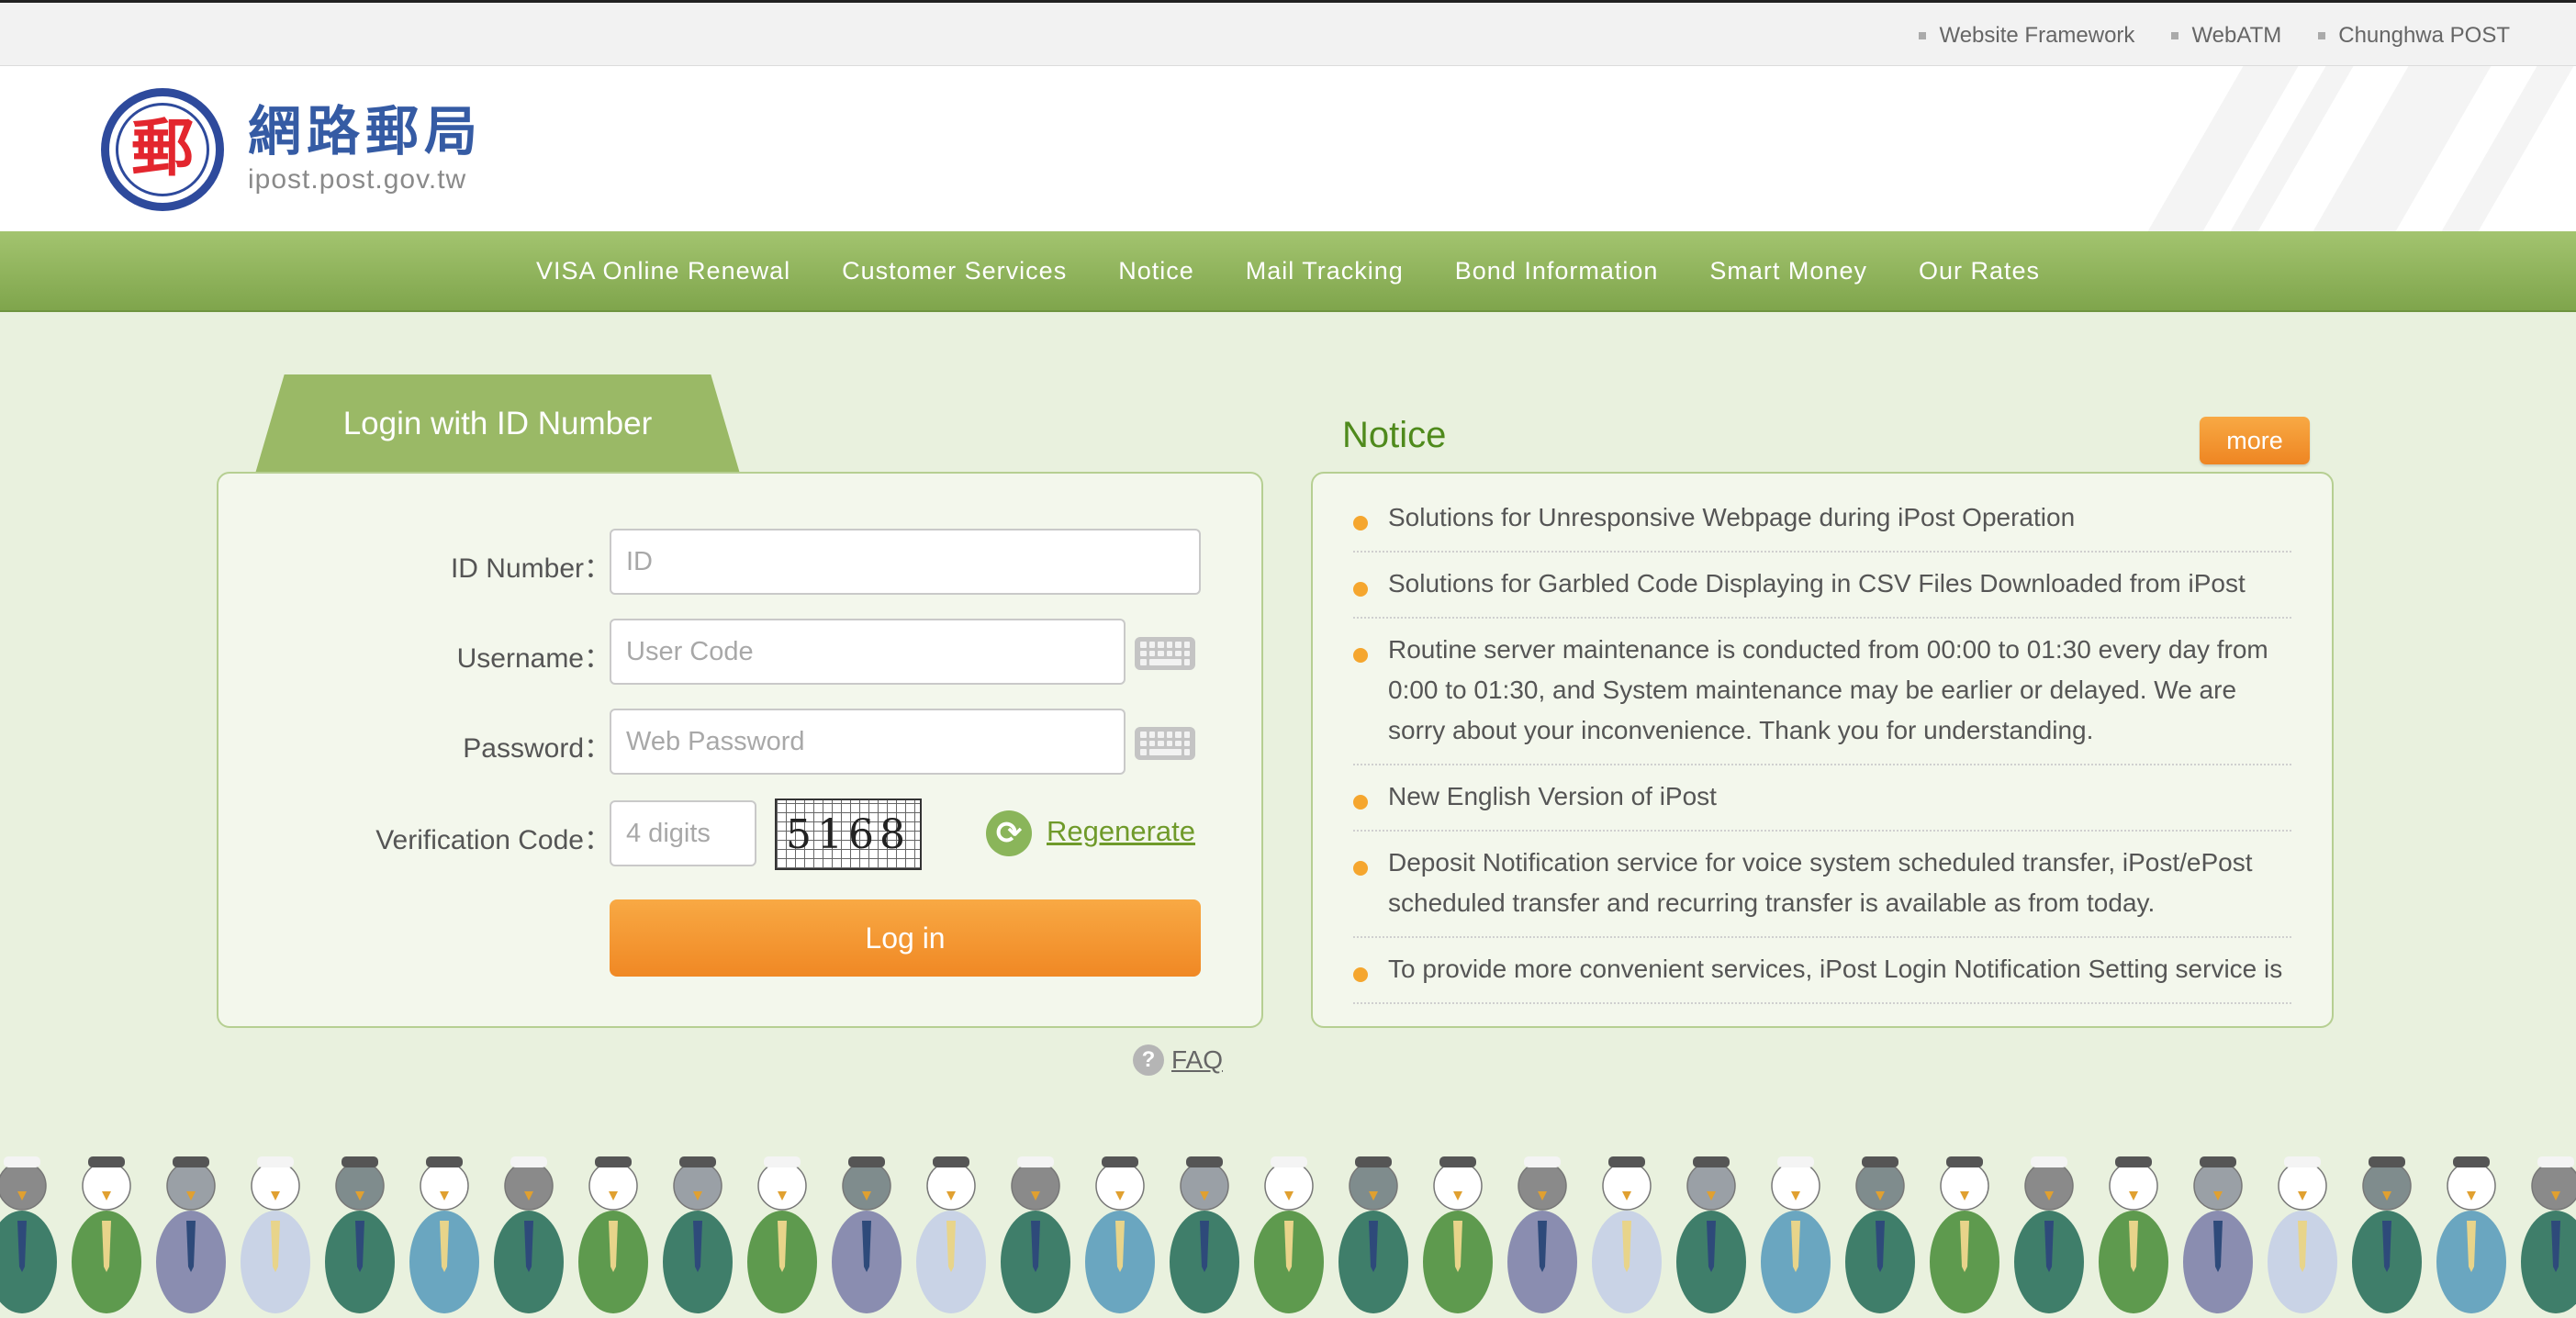  I want to click on logo-glyph: 郵, so click(162, 149).